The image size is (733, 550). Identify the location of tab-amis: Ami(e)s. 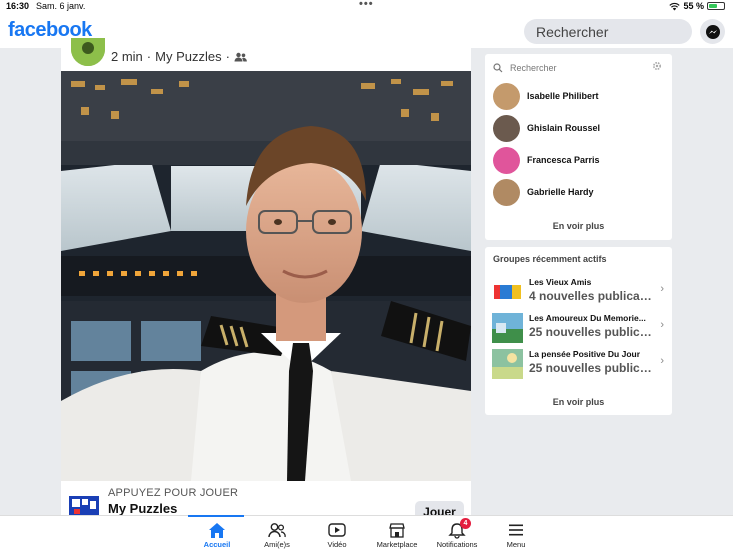
(277, 534).